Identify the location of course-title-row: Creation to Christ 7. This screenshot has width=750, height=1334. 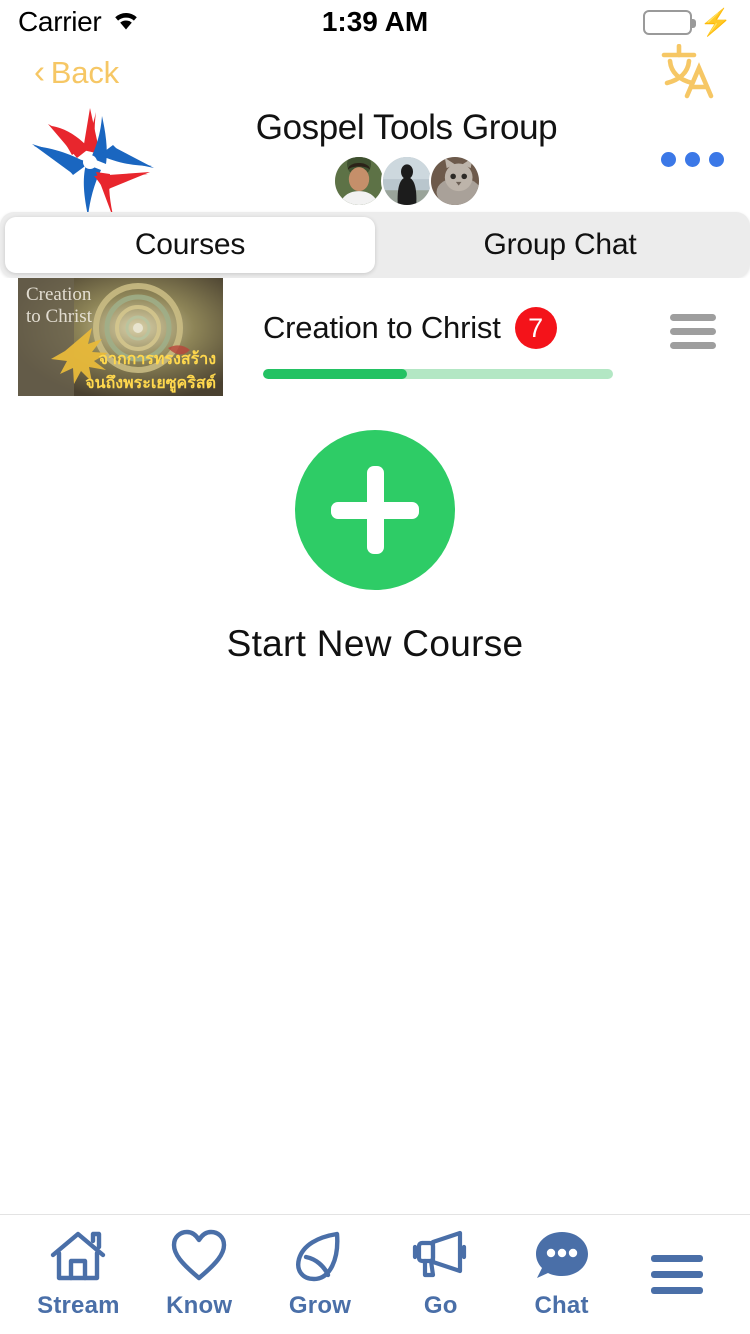
(456, 327).